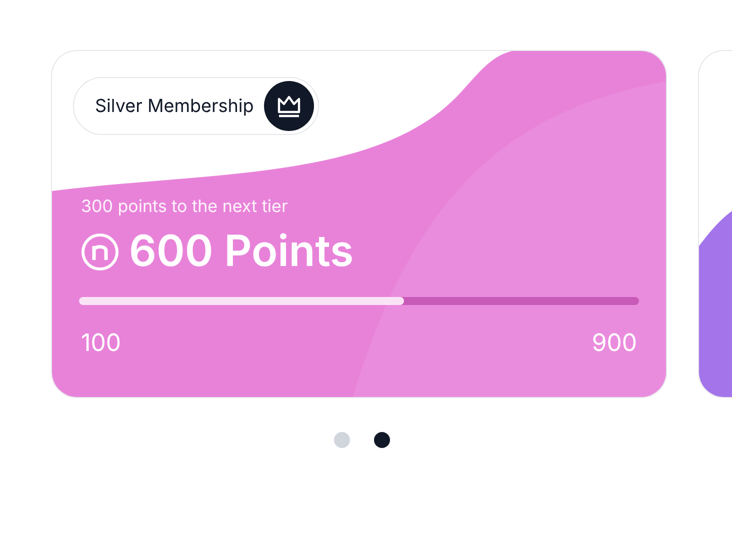 Image resolution: width=732 pixels, height=558 pixels. I want to click on range-min: 100, so click(101, 343).